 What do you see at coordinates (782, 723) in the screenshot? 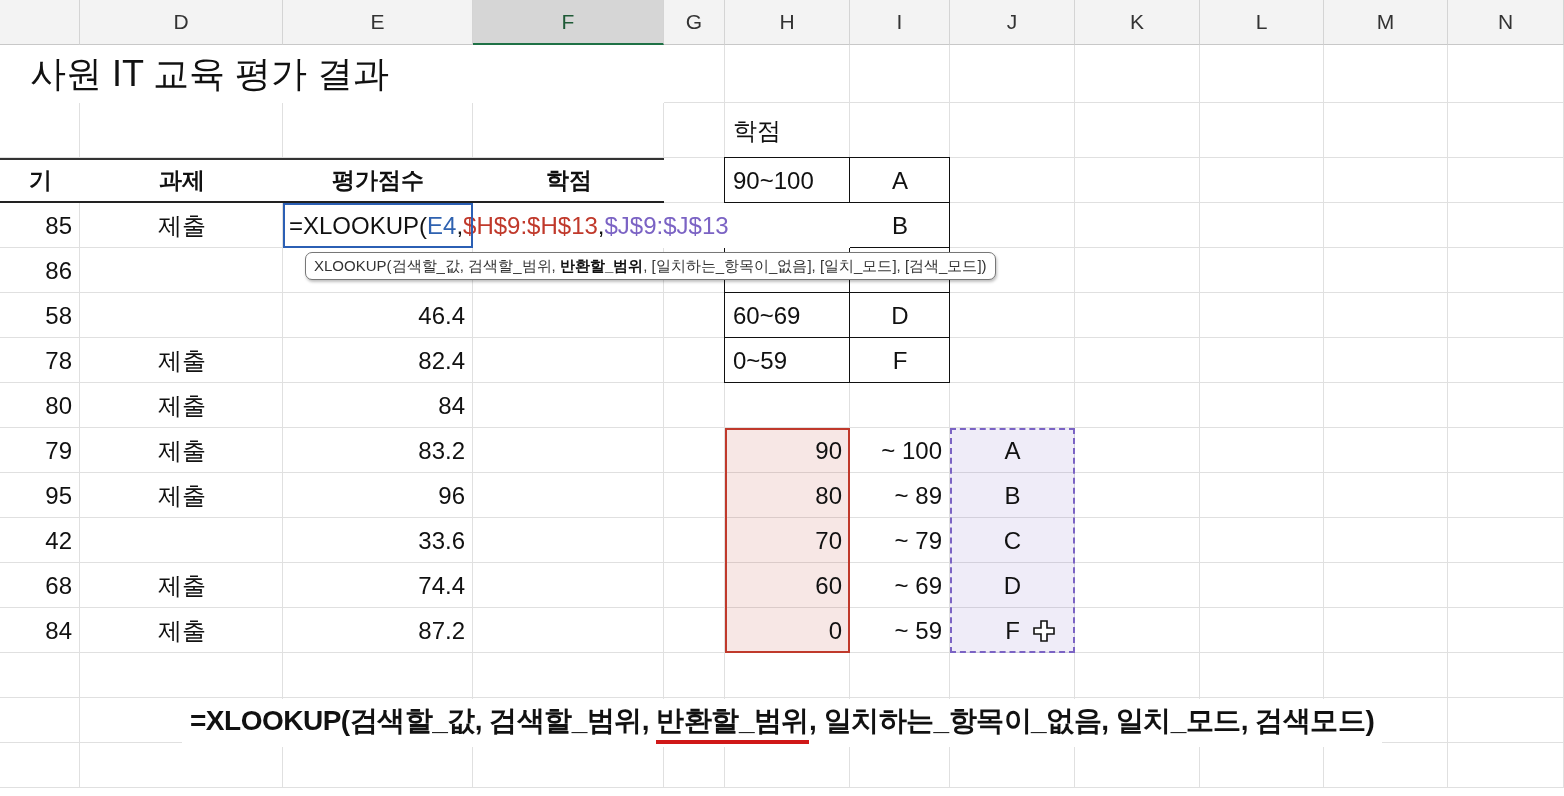
I see `caption-text: =XLOOKUP(검색할_값, 검색할_범위, 반환할_범위, 일치하는_항목이_없음, 일치_모드, 검색모드)` at bounding box center [782, 723].